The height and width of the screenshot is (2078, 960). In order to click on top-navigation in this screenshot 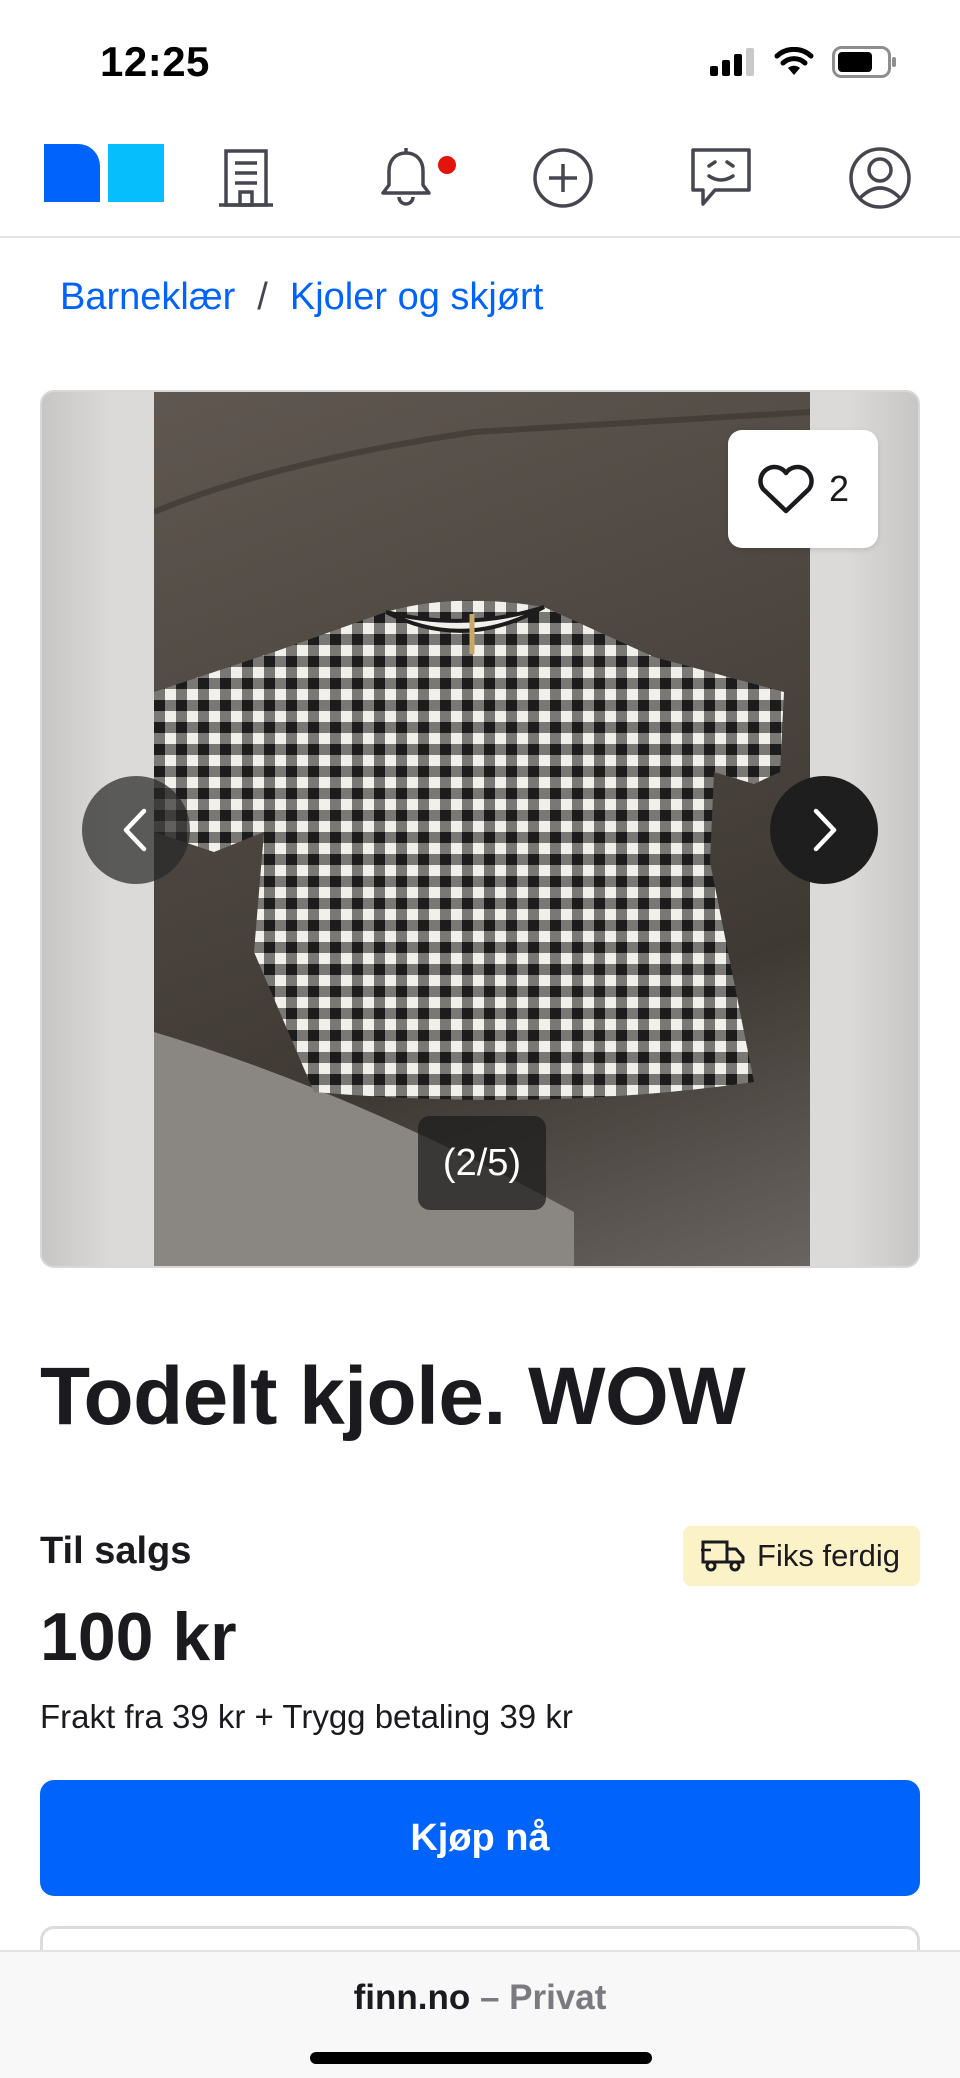, I will do `click(480, 179)`.